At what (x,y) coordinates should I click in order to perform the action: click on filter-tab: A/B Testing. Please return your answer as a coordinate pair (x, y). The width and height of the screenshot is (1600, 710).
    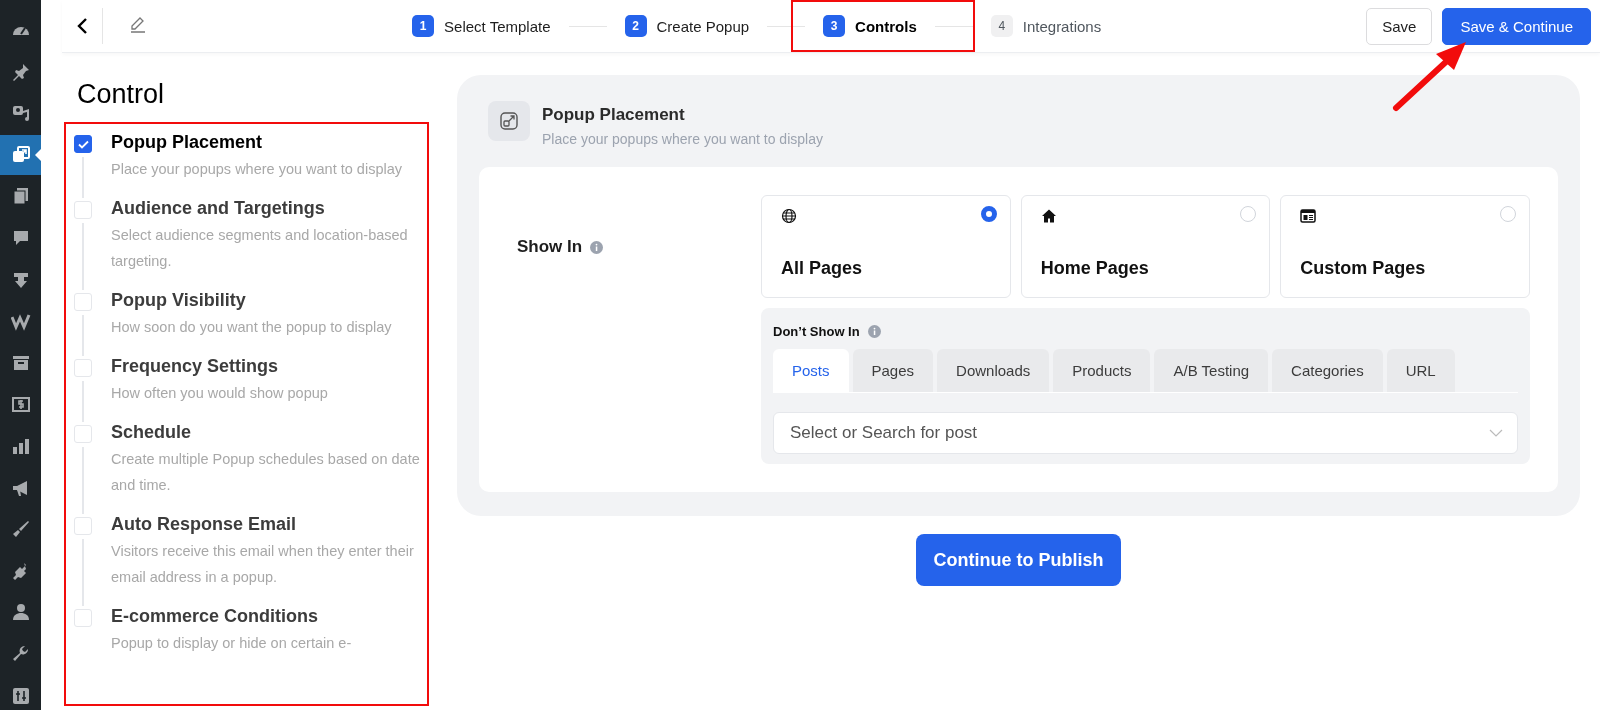
    Looking at the image, I should click on (1211, 370).